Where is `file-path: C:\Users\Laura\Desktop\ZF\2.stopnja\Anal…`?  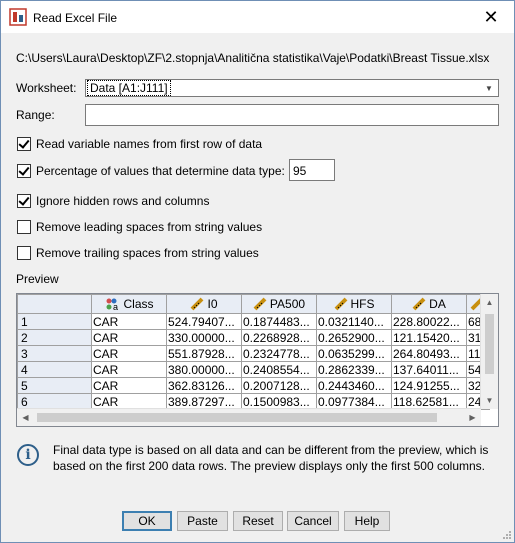
file-path: C:\Users\Laura\Desktop\ZF\2.stopnja\Anal… is located at coordinates (253, 58).